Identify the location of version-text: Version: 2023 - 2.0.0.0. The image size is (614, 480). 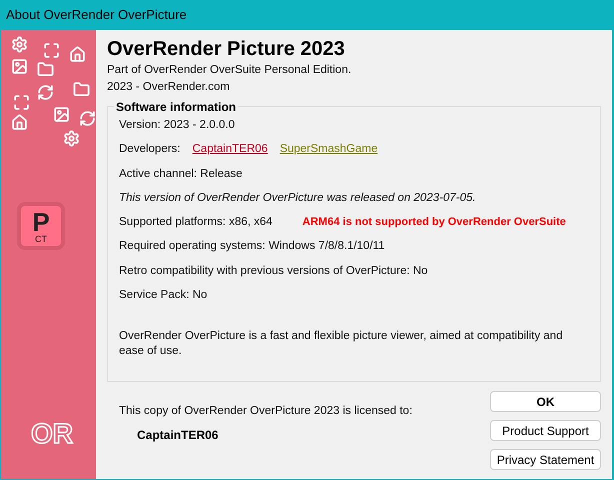
(177, 125).